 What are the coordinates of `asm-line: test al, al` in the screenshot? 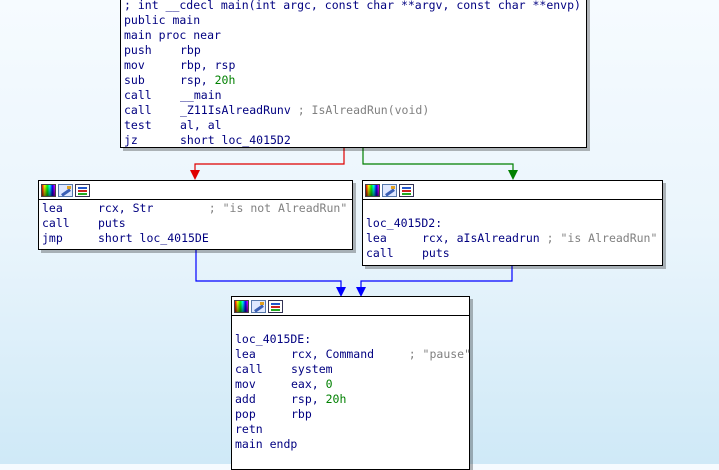 It's located at (353, 125).